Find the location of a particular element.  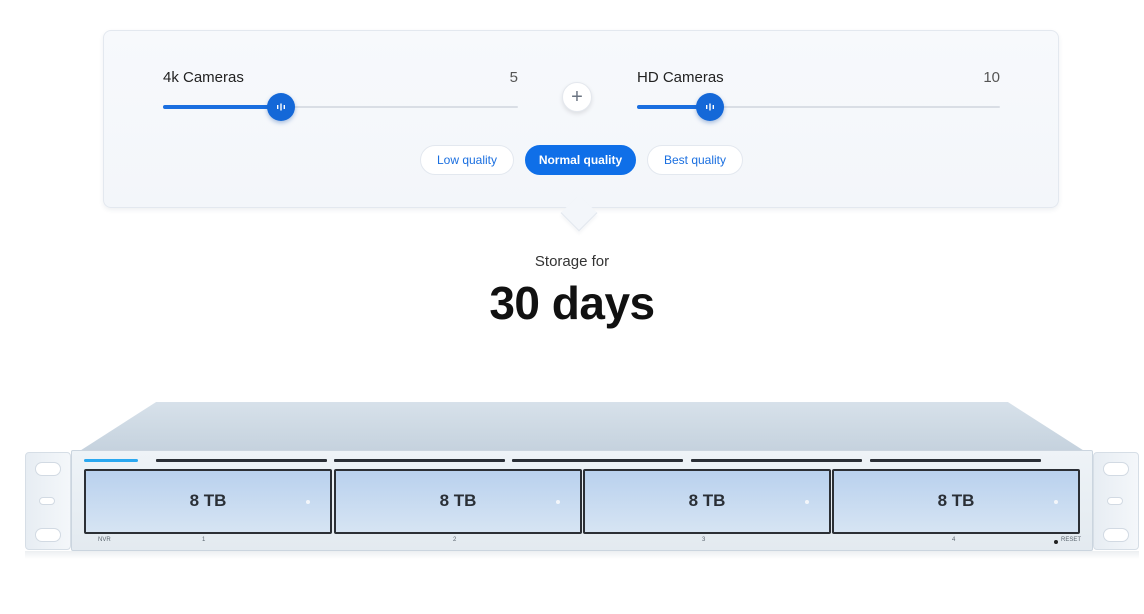

bay-number: 2 is located at coordinates (455, 540).